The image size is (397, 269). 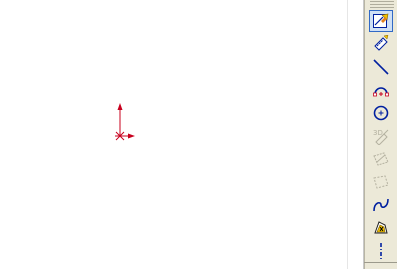 What do you see at coordinates (382, 5) in the screenshot?
I see `toolbar-grip` at bounding box center [382, 5].